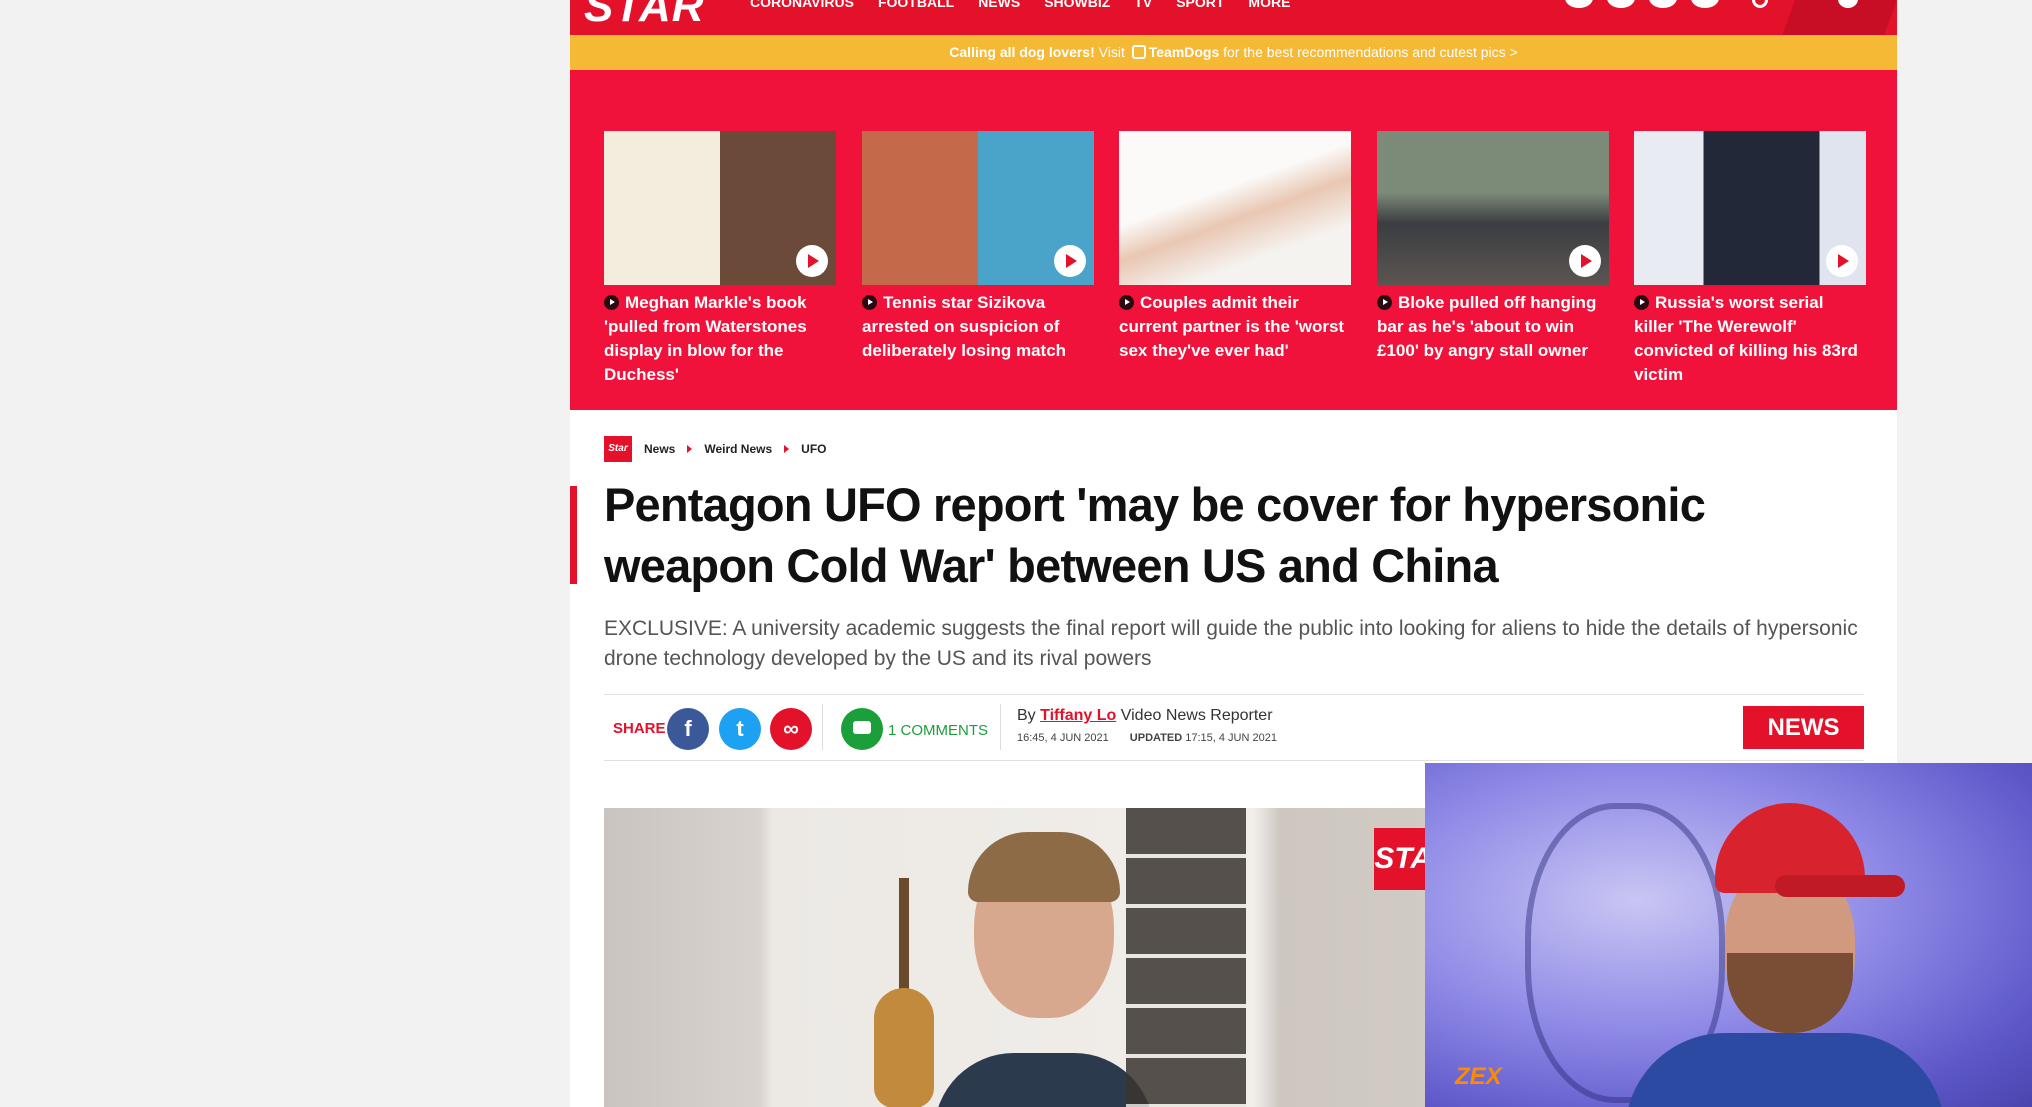 This screenshot has width=2032, height=1107. Describe the element at coordinates (999, 5) in the screenshot. I see `nav-link: NEWS` at that location.